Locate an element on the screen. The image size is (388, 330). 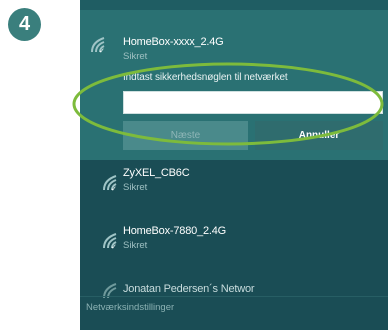
network-name: HomeBox-xxxx_2.4G is located at coordinates (173, 42).